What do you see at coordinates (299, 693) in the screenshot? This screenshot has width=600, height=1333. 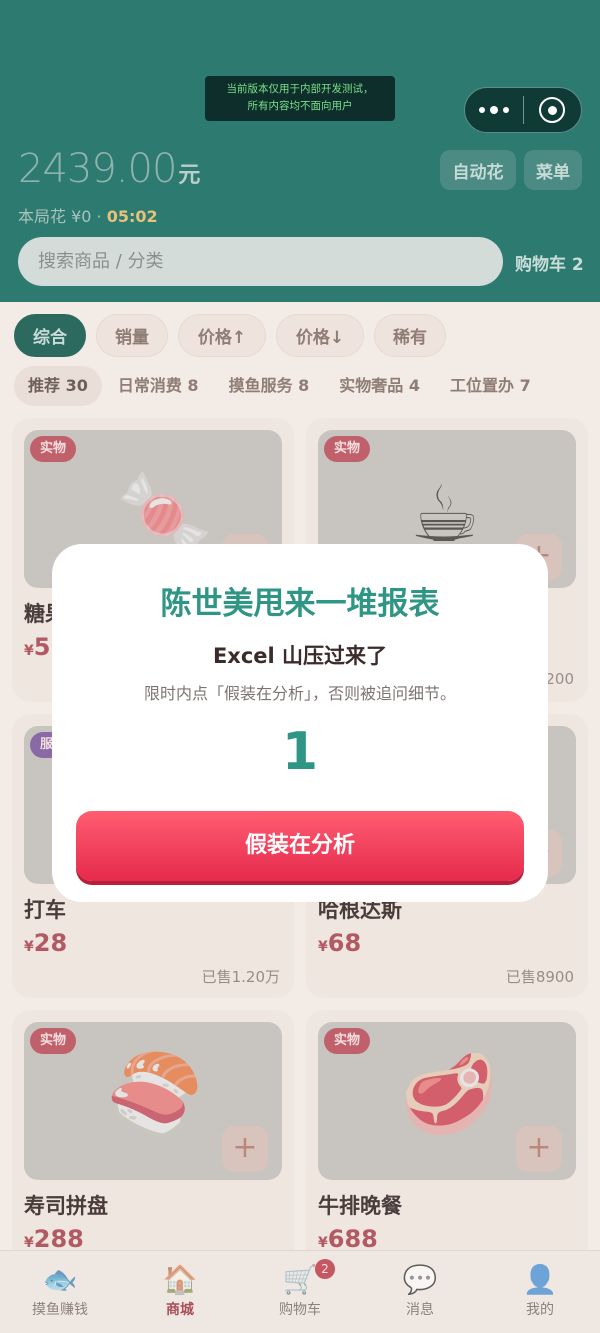 I see `modal-description: 限时内点「假装在分析」，否则被追问细节。` at bounding box center [299, 693].